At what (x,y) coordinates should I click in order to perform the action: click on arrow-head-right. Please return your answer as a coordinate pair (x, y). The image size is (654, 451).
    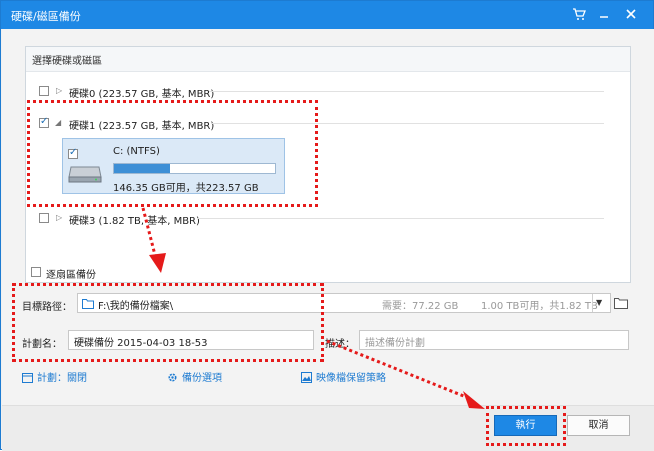
    Looking at the image, I should click on (474, 400).